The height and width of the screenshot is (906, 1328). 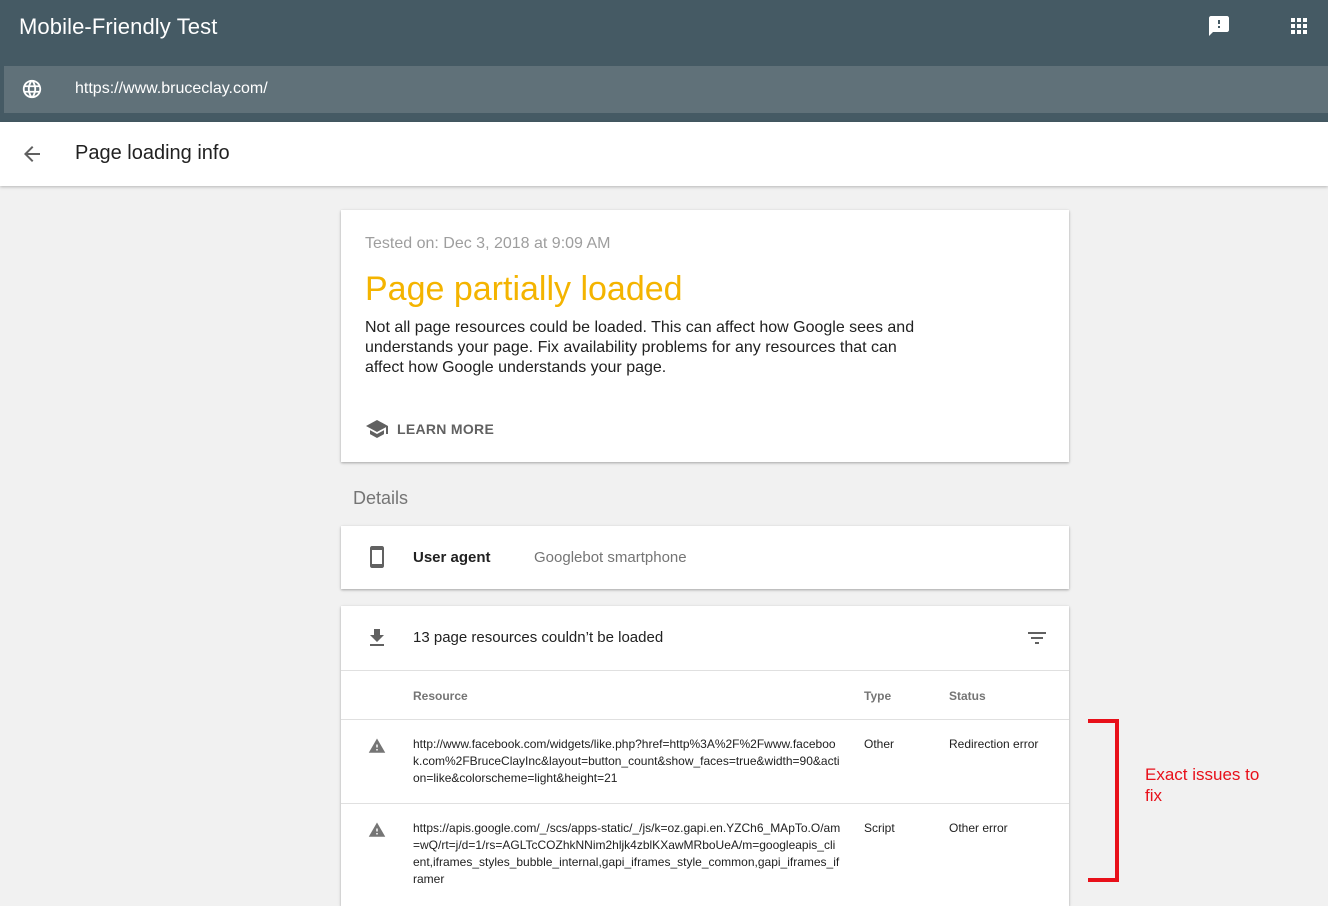 What do you see at coordinates (877, 696) in the screenshot?
I see `column-header-type: Type` at bounding box center [877, 696].